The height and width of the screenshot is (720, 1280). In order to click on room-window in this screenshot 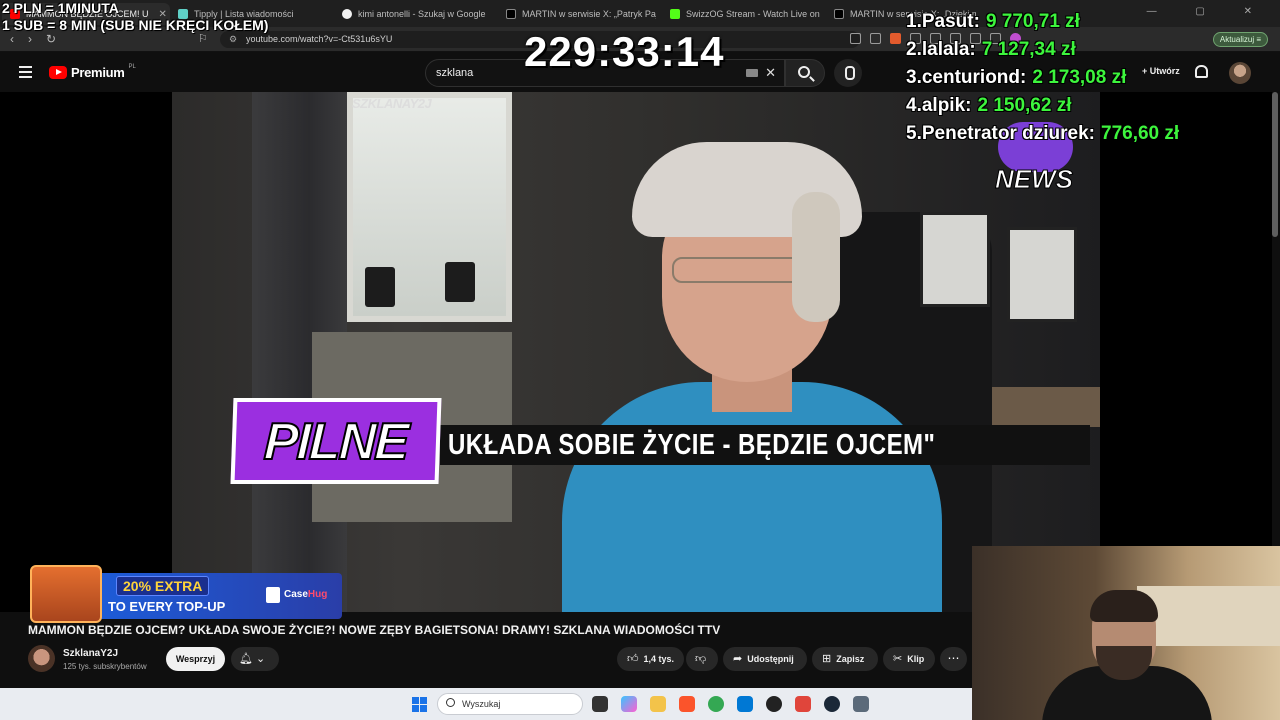, I will do `click(429, 207)`.